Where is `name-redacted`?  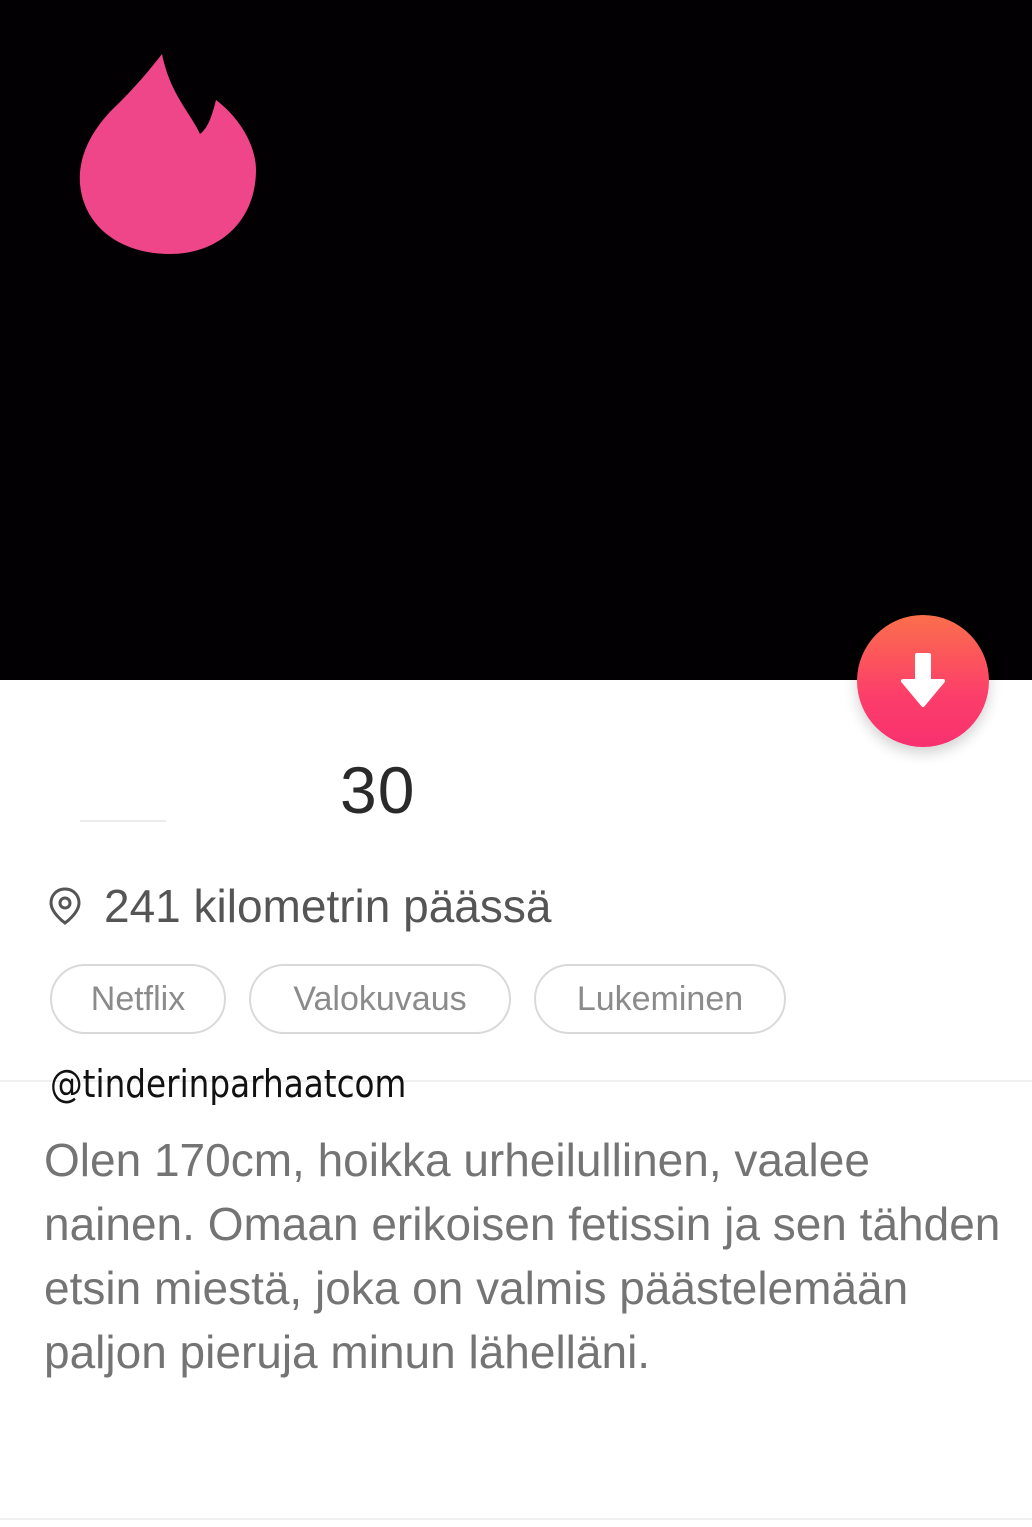
name-redacted is located at coordinates (123, 821).